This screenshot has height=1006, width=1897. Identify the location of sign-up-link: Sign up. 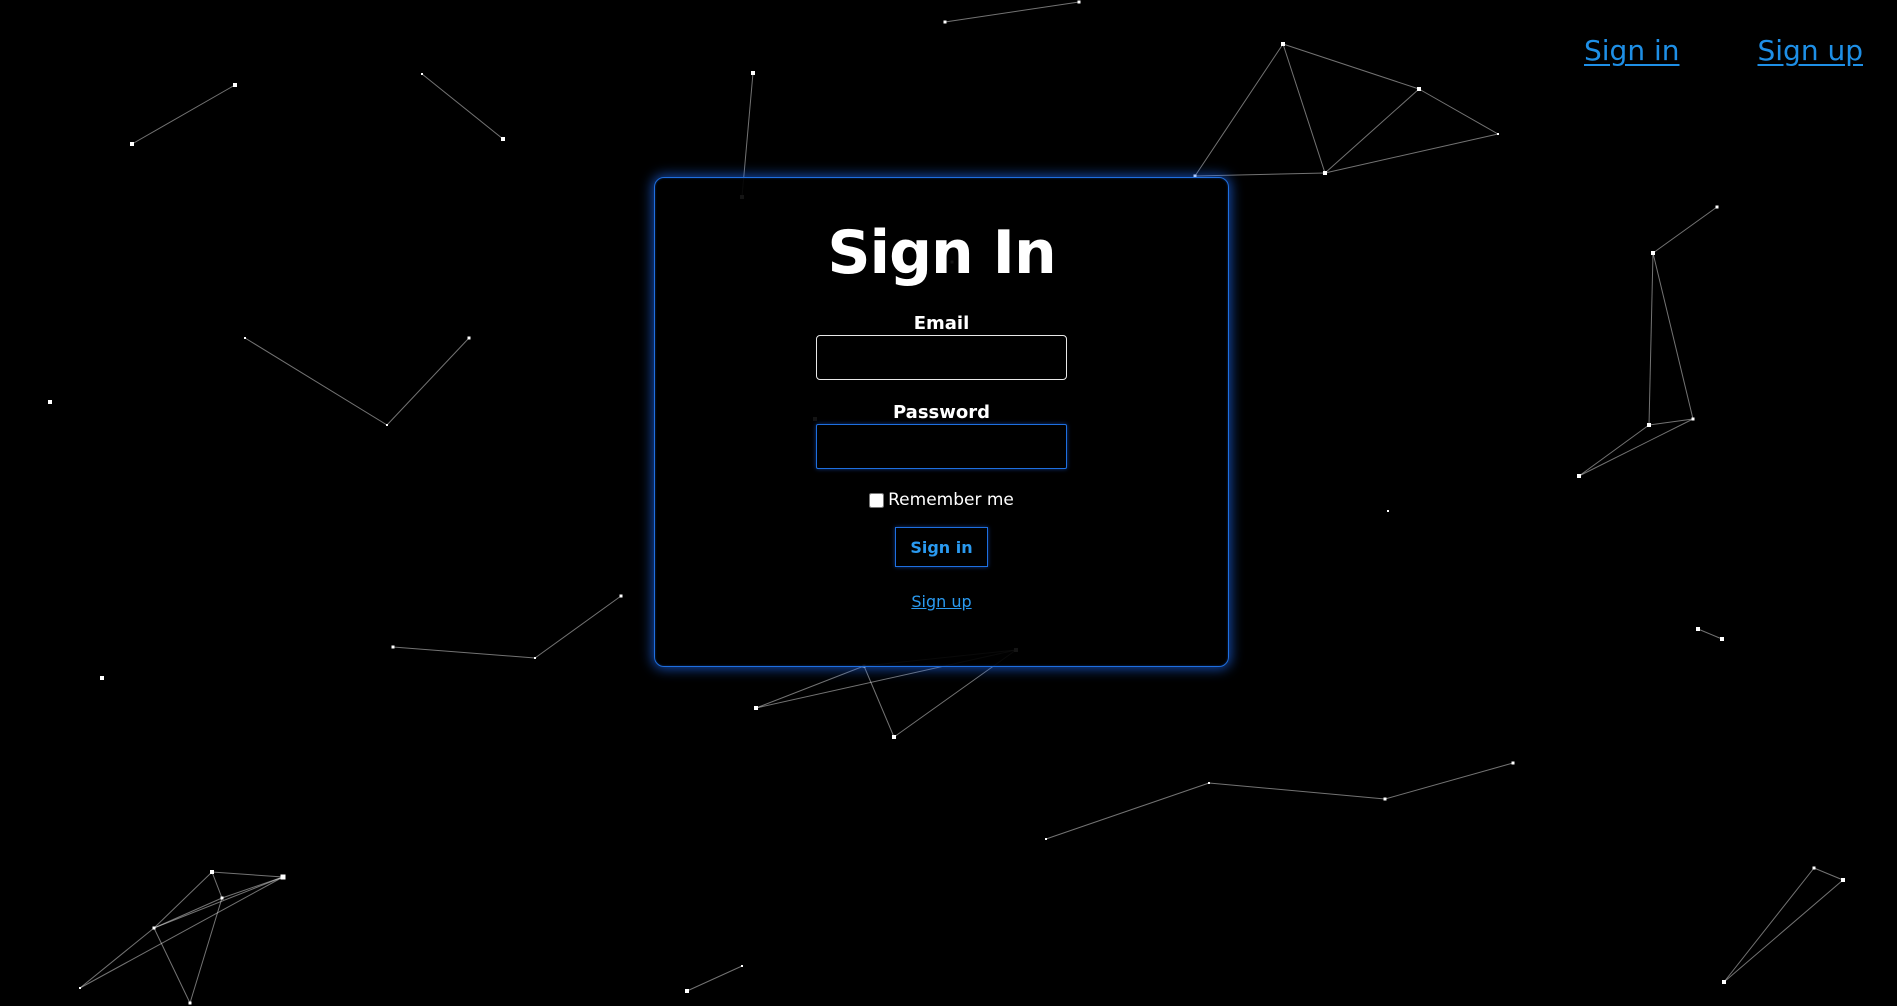
(941, 601).